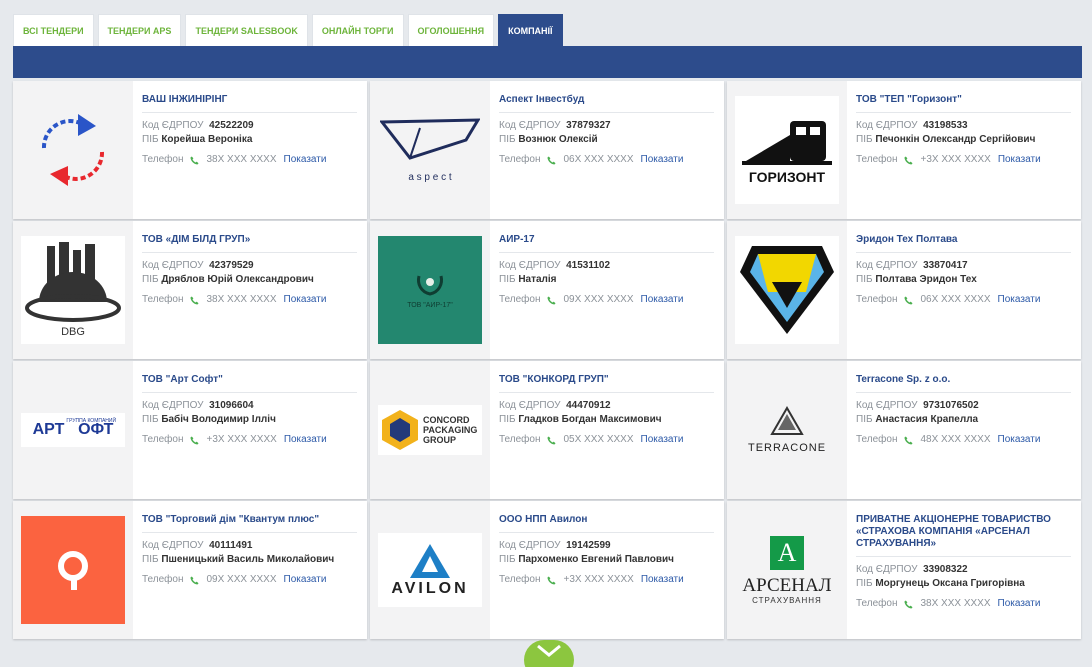  Describe the element at coordinates (590, 419) in the screenshot. I see `pib-value: Гладков Богдан Максимович` at that location.